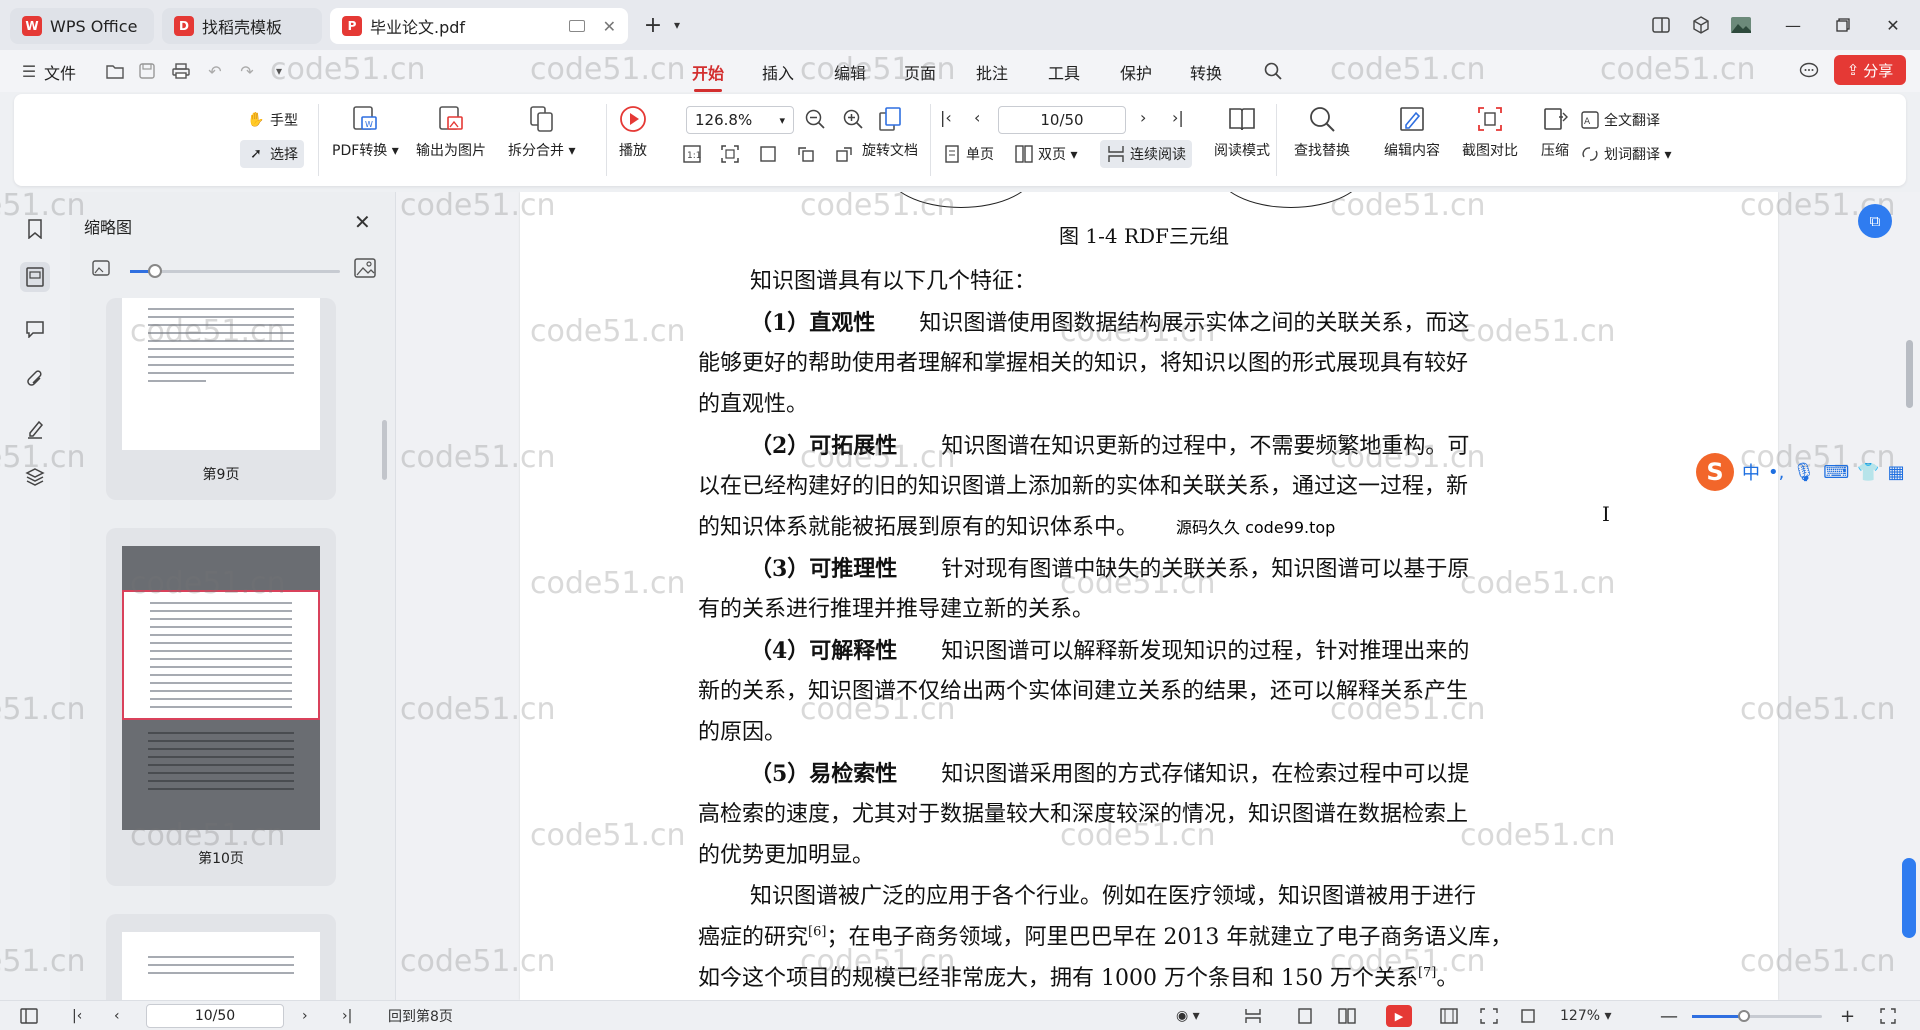 This screenshot has height=1030, width=1920. Describe the element at coordinates (181, 71) in the screenshot. I see `print-icon` at that location.